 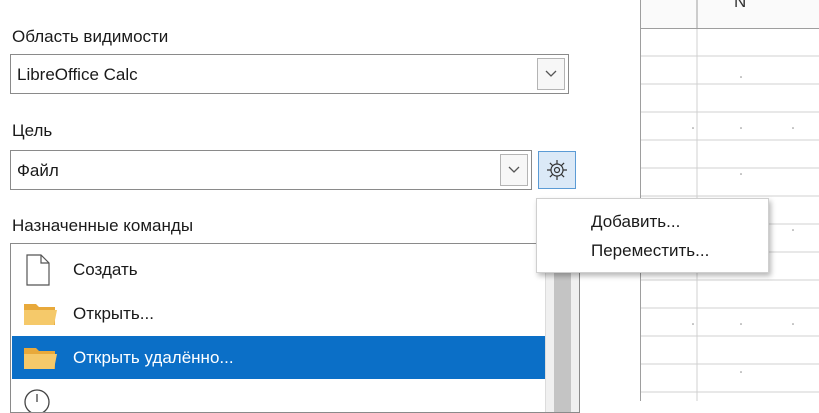 I want to click on column-header-divider, so click(x=697, y=14).